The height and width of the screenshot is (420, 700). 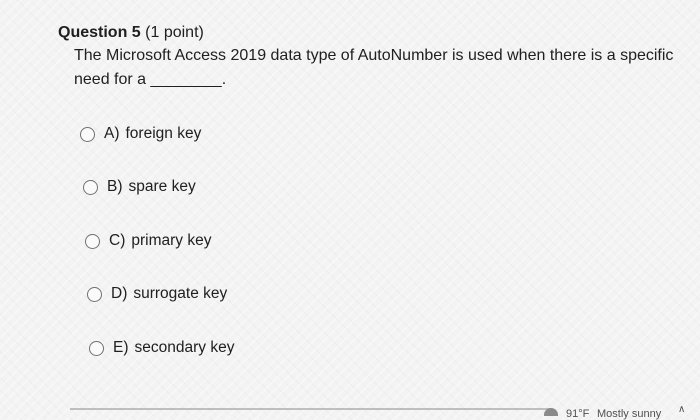 I want to click on option-a-radio, so click(x=87, y=134).